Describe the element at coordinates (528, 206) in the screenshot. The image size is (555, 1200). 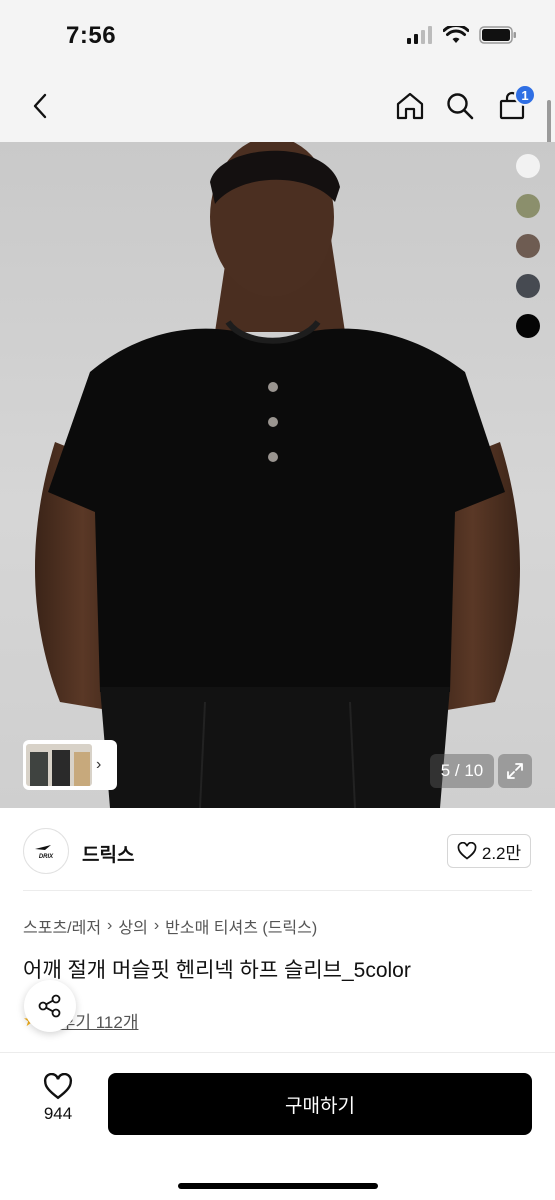
I see `swatch-olive` at that location.